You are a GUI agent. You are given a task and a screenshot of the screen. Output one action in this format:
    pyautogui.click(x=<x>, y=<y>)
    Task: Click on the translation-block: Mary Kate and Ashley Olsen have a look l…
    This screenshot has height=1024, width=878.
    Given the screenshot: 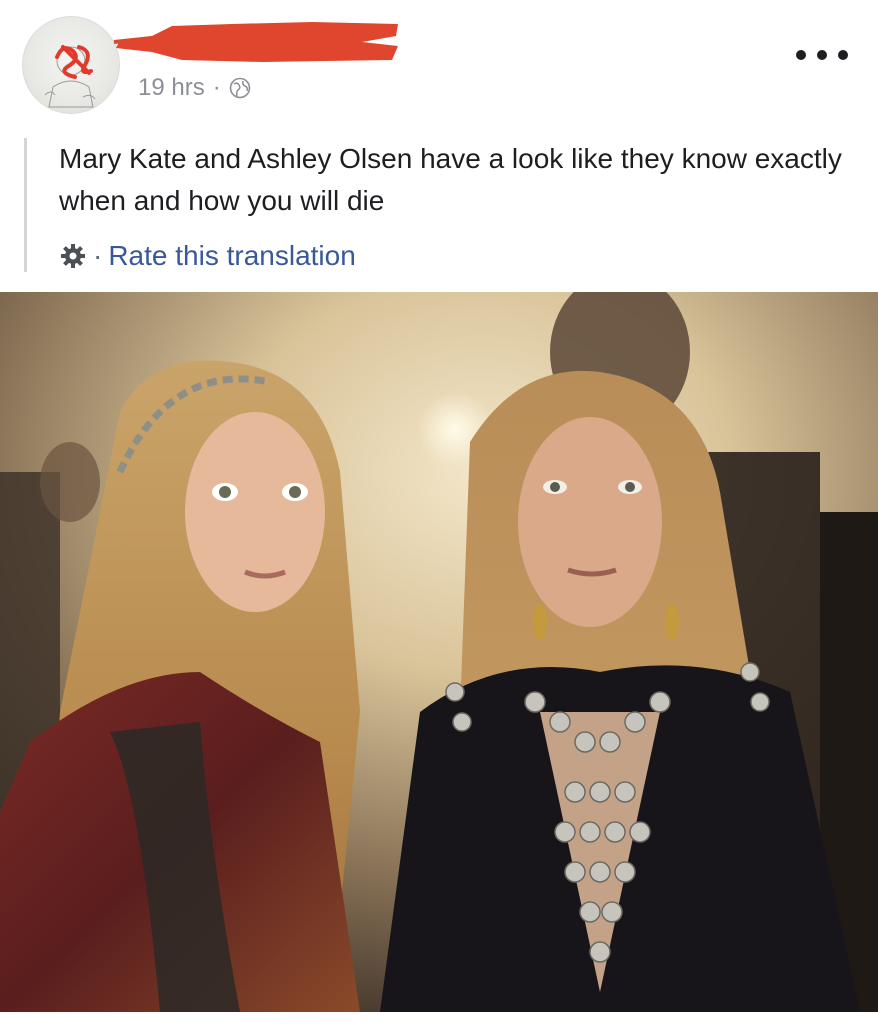 What is the action you would take?
    pyautogui.click(x=441, y=205)
    